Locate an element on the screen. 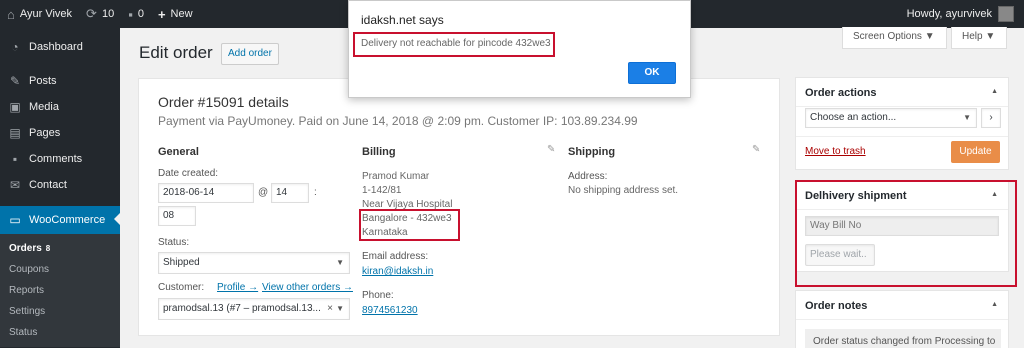  submenu-settings: Settings is located at coordinates (60, 311).